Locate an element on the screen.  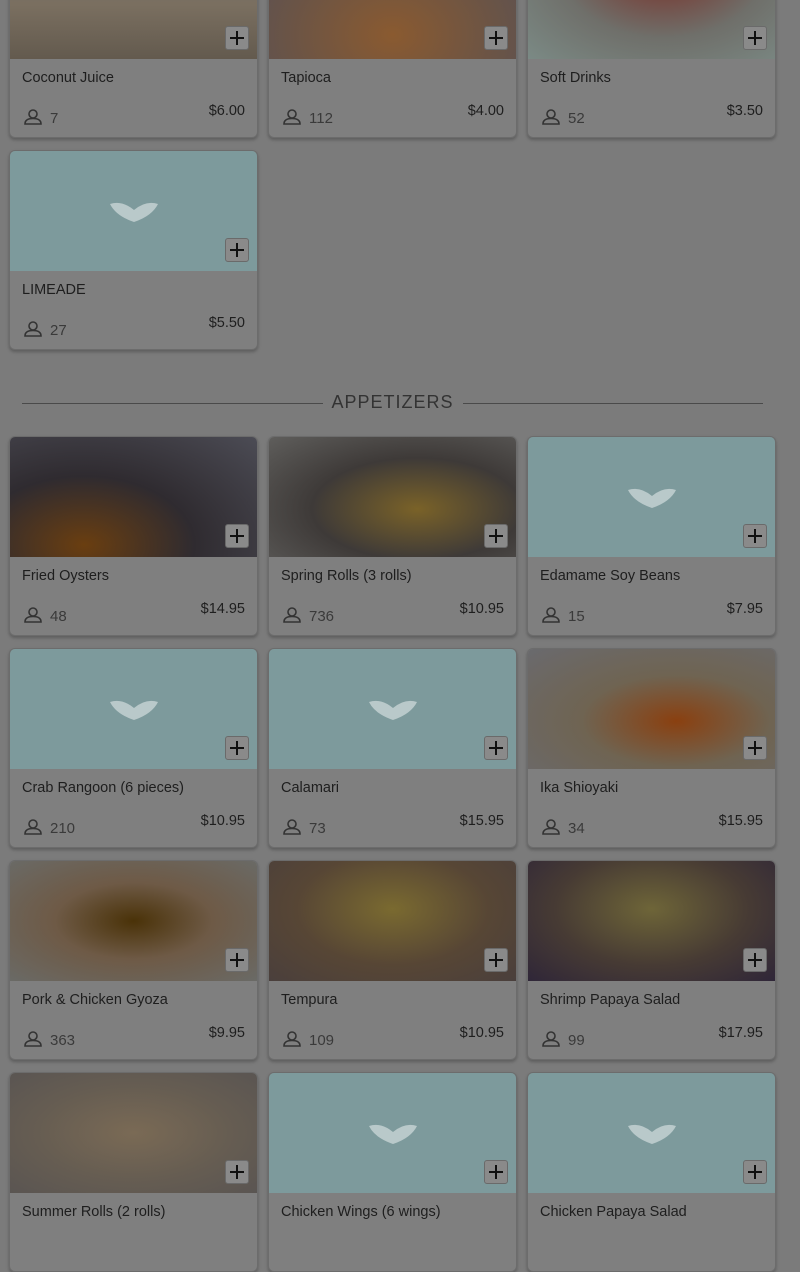
item-meta: 52 $3.50 is located at coordinates (652, 116).